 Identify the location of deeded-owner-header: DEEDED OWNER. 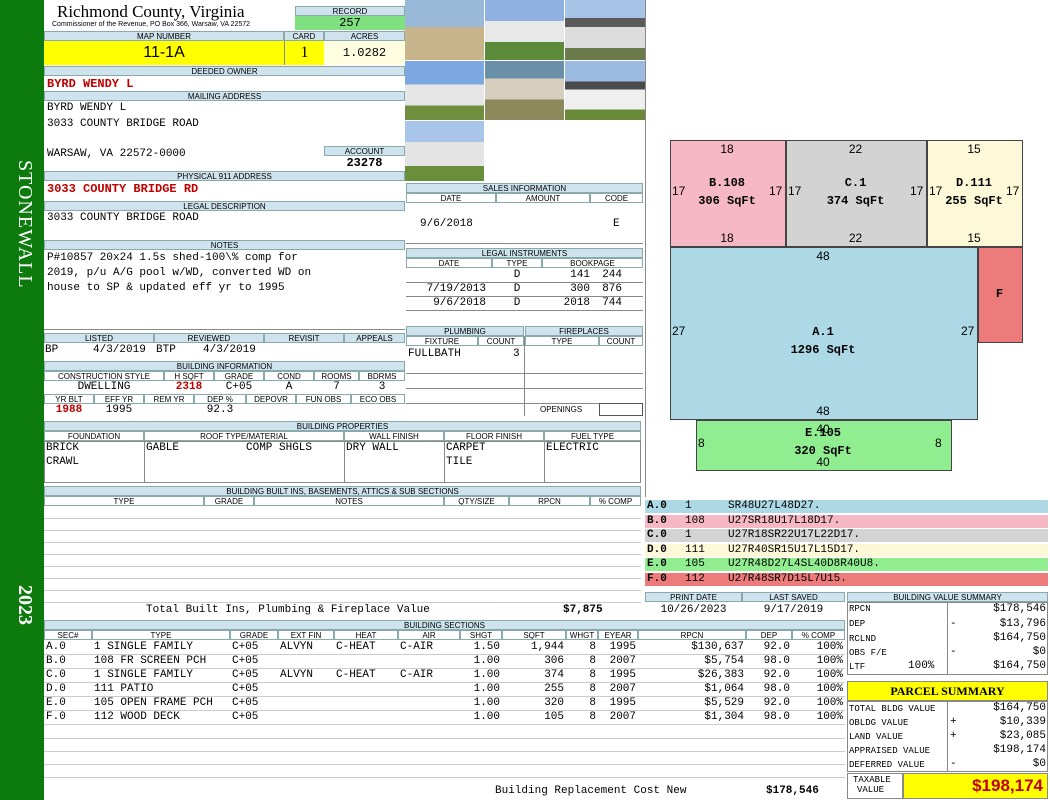
(224, 71).